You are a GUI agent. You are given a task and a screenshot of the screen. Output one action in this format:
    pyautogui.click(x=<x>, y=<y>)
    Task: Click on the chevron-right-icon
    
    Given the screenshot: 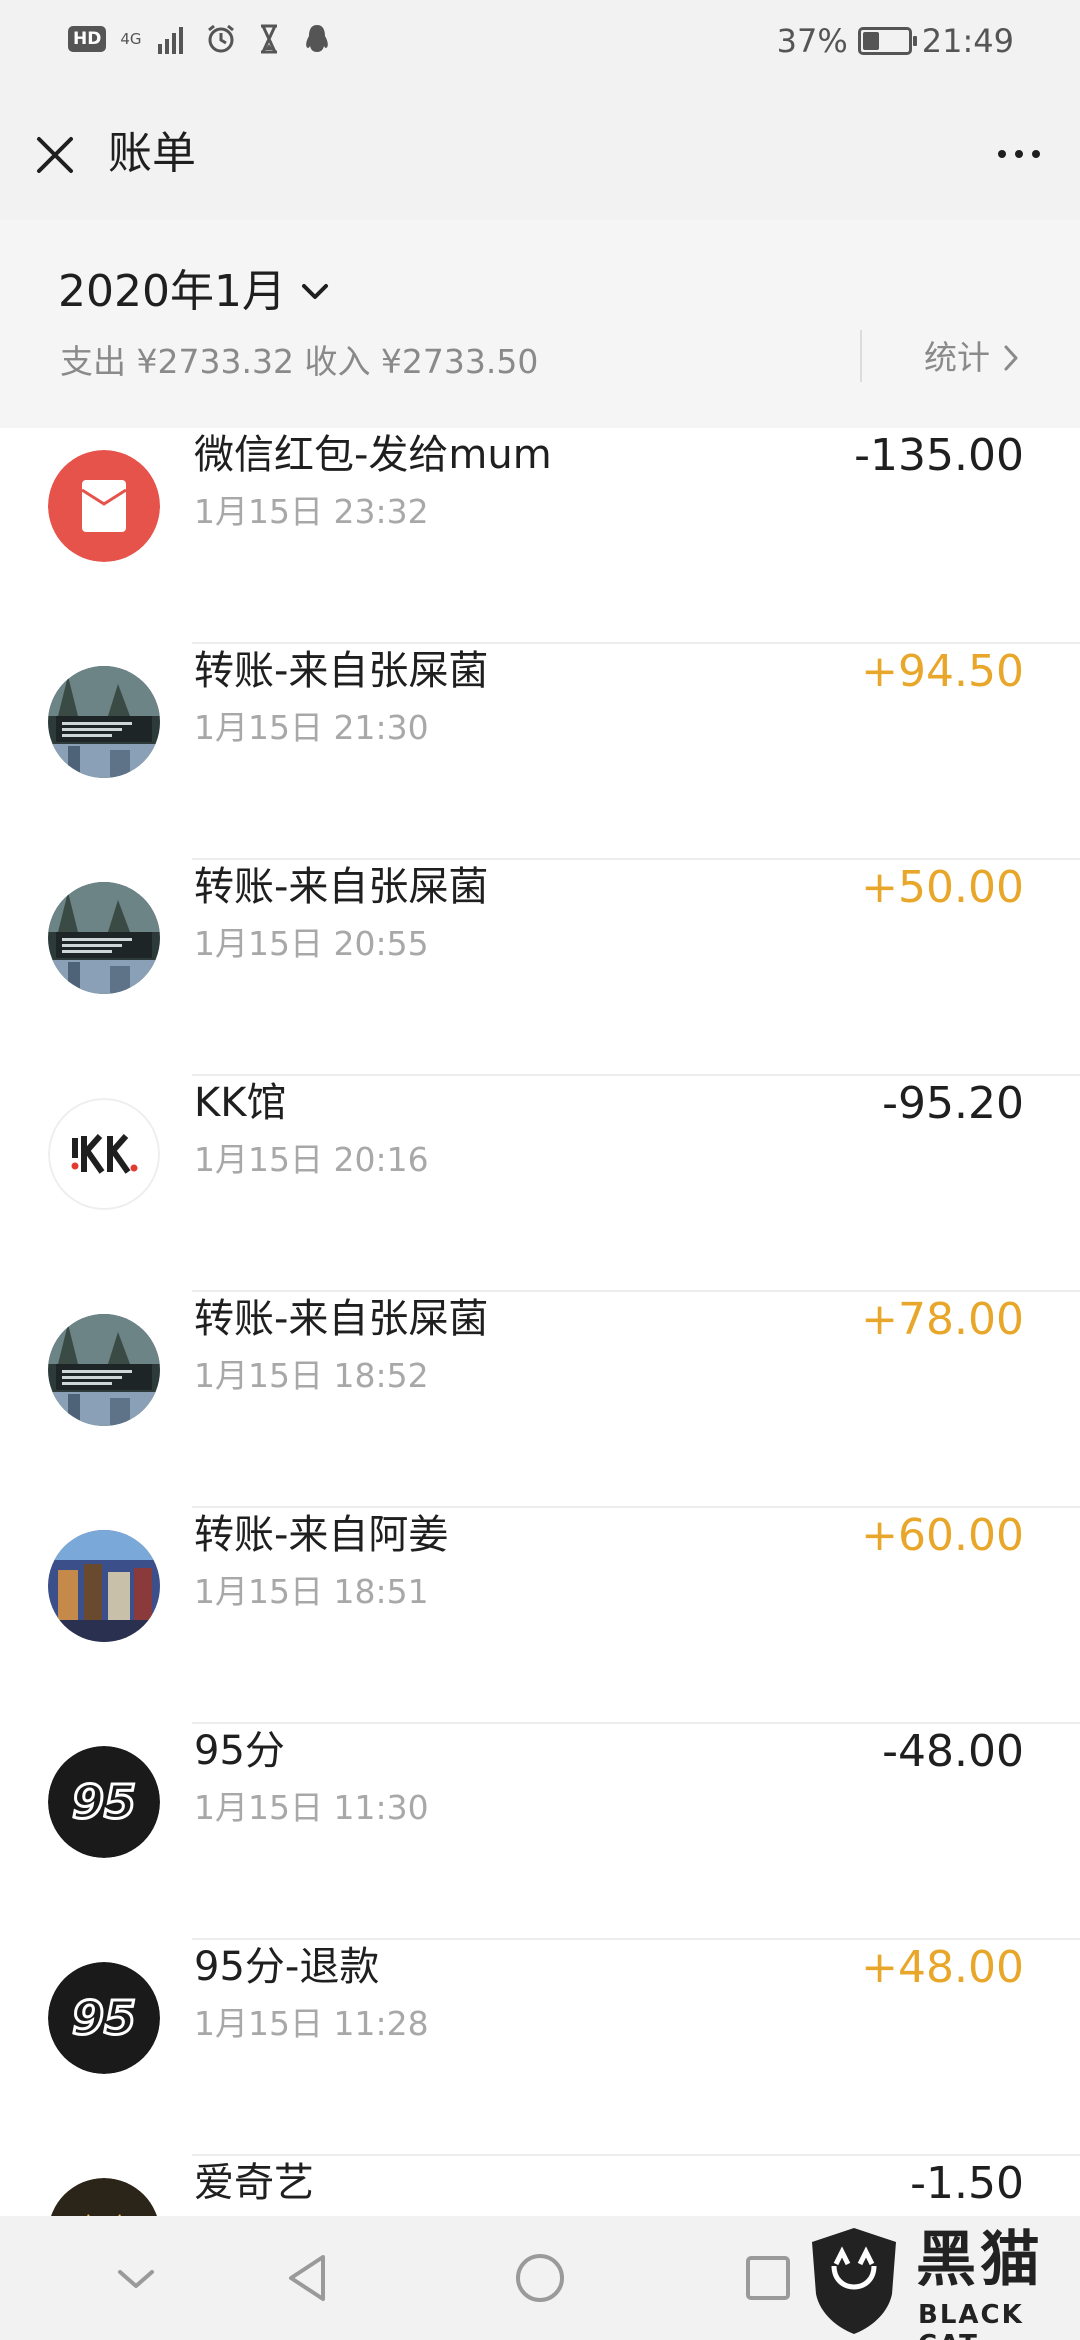 What is the action you would take?
    pyautogui.click(x=1011, y=358)
    